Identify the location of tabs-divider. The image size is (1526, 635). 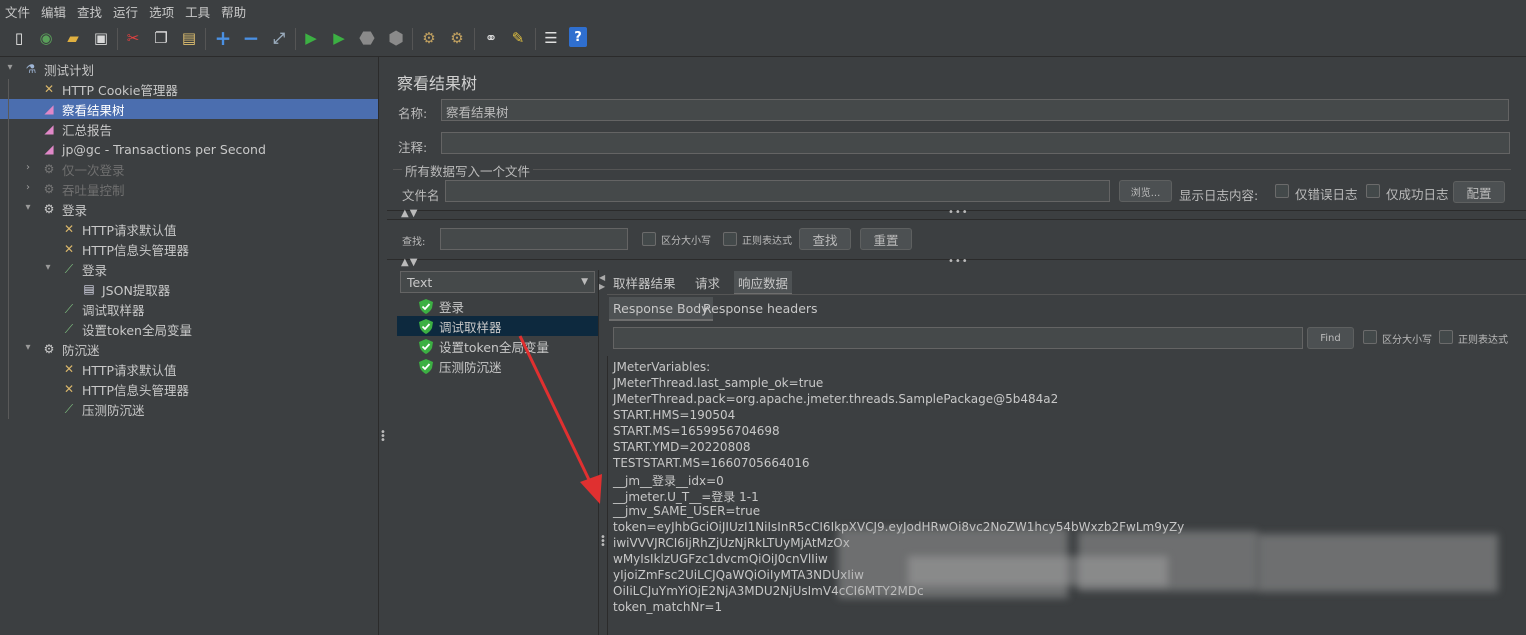
(1066, 294).